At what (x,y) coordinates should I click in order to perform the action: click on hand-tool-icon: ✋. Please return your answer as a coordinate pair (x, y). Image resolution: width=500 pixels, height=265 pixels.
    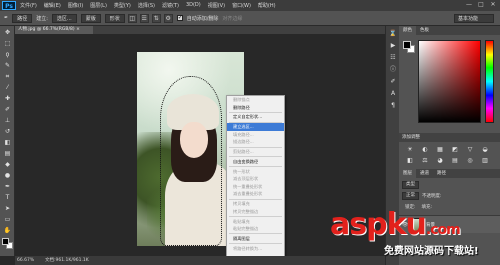
    Looking at the image, I should click on (7, 230).